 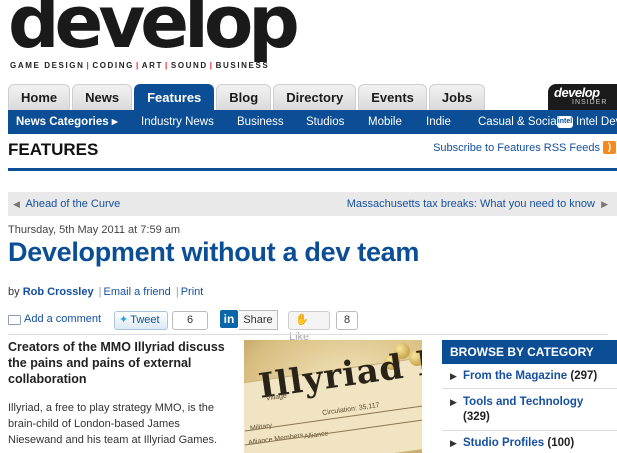 What do you see at coordinates (62, 319) in the screenshot?
I see `add-comment-link: Add a comment` at bounding box center [62, 319].